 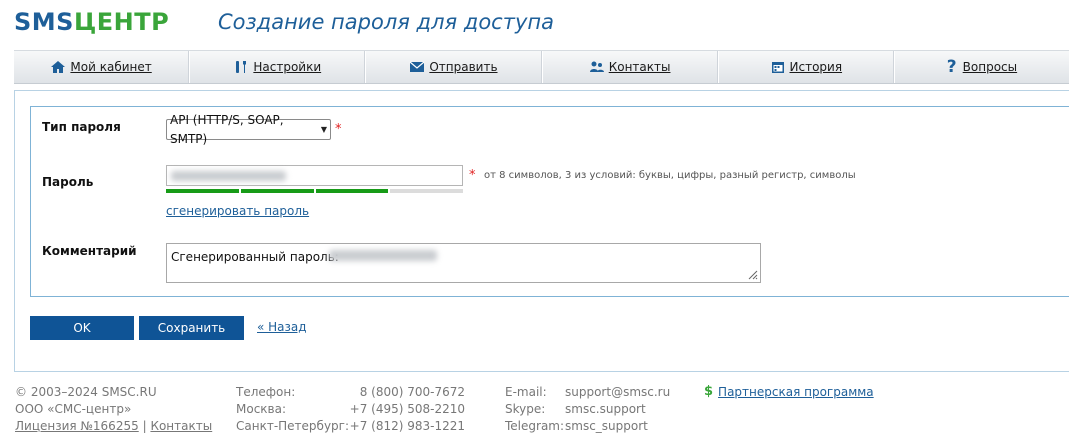 I want to click on logo-centr: ЦЕНТР, so click(x=121, y=22).